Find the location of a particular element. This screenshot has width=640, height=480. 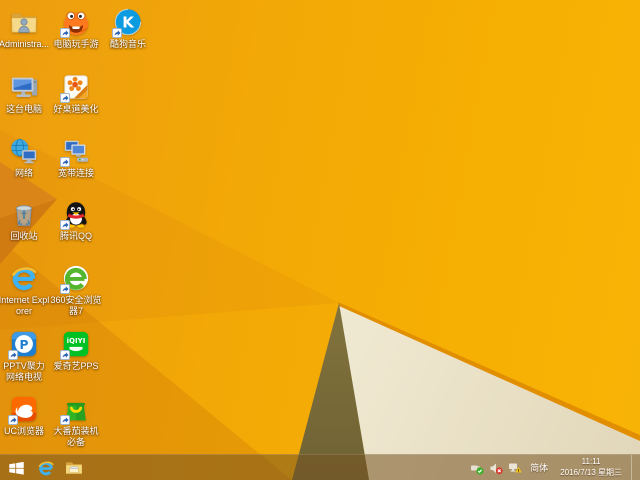

haozhuodao-icon is located at coordinates (75, 87).